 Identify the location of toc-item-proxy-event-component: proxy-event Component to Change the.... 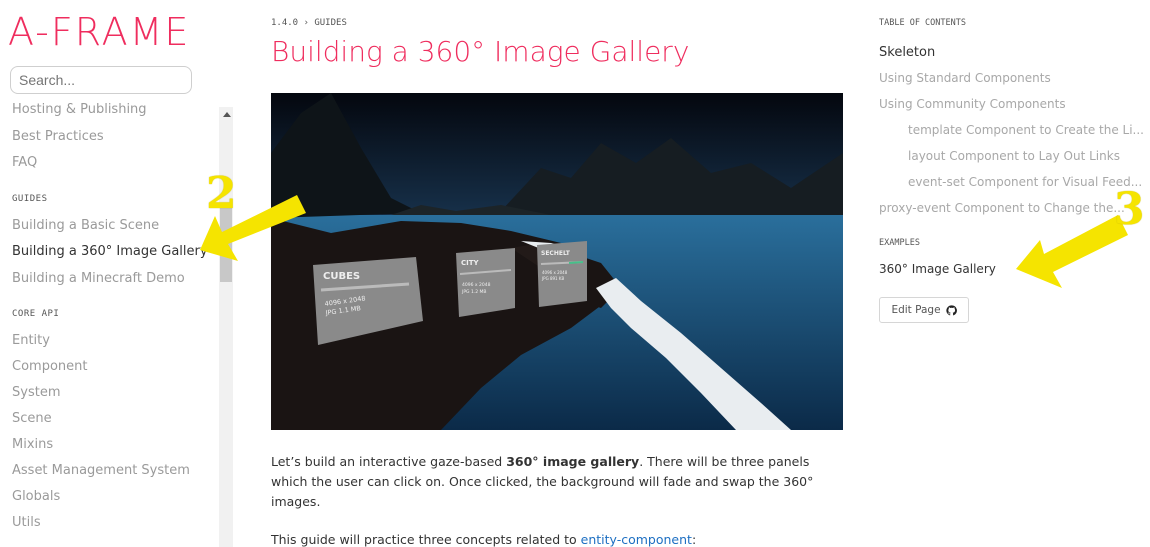
(1002, 208).